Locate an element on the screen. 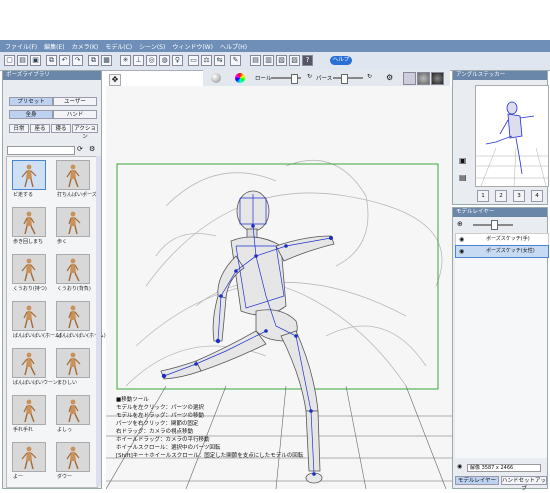  menu-item: ウィンドウ(W) is located at coordinates (192, 46).